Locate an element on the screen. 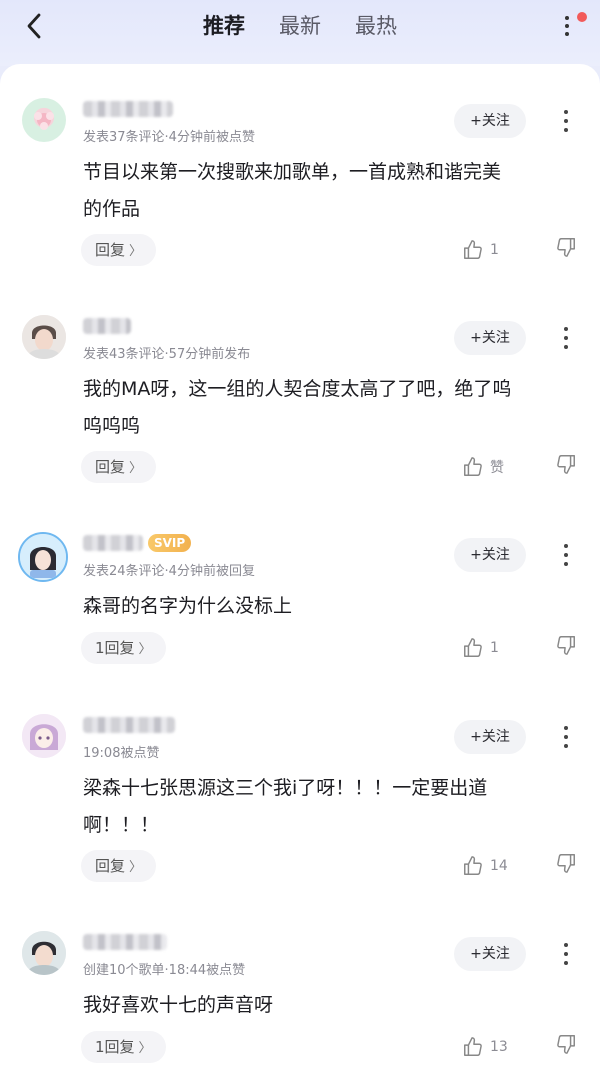 The height and width of the screenshot is (1083, 600). comment-text: 我好喜欢十七的声音呀 is located at coordinates (333, 1005).